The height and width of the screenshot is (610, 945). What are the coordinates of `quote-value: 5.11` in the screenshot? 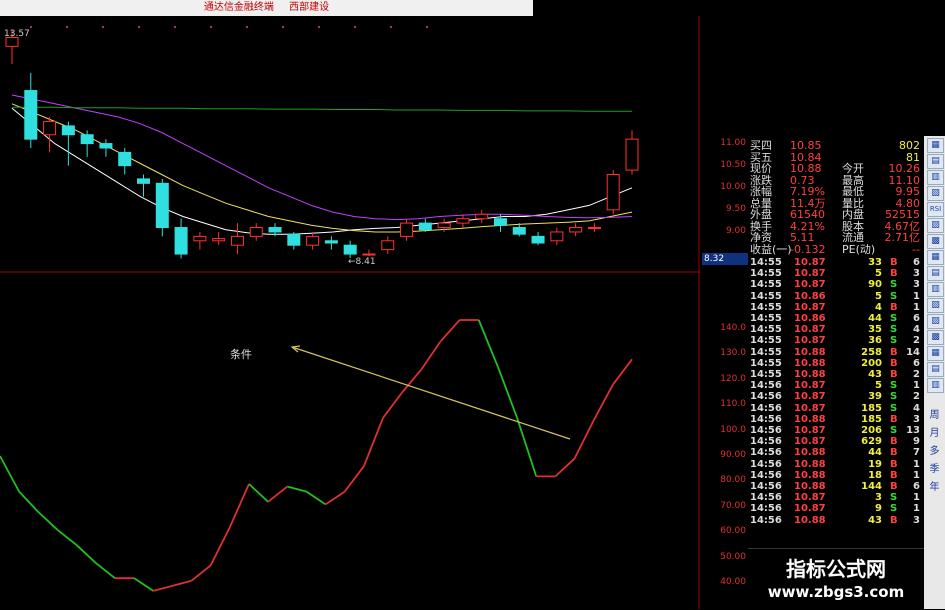 It's located at (802, 237).